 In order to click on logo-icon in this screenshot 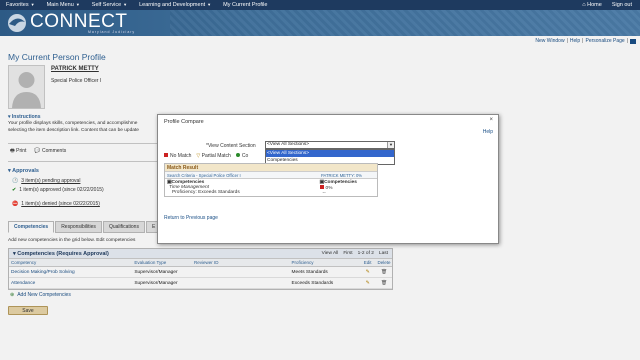, I will do `click(17, 23)`.